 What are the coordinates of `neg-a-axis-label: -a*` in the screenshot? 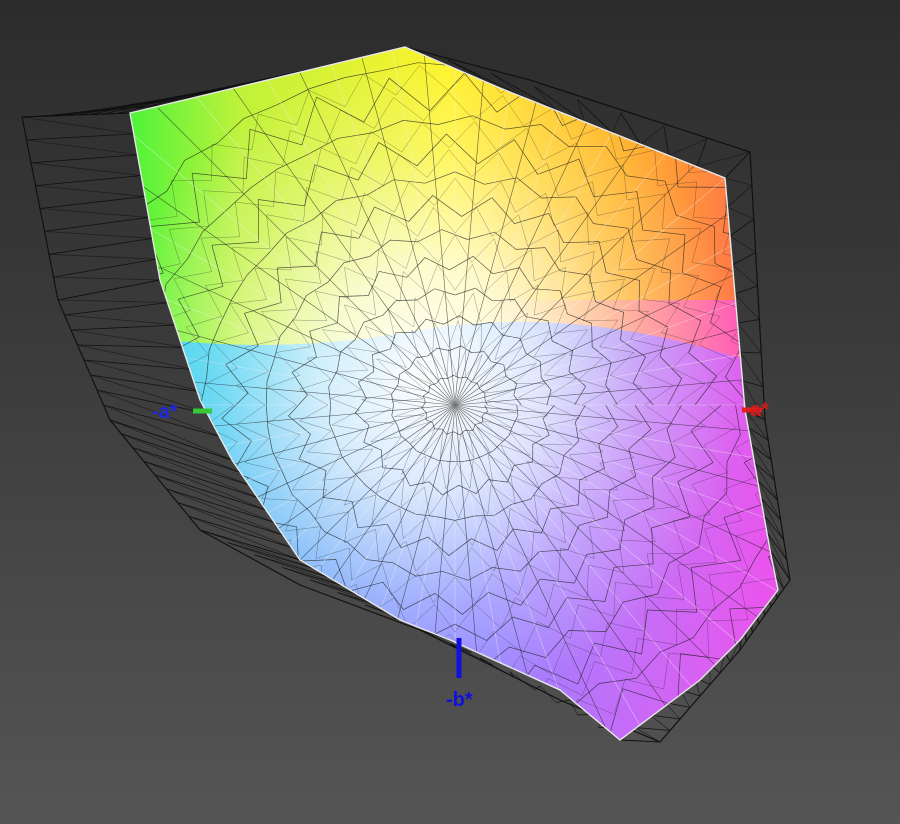 It's located at (165, 412).